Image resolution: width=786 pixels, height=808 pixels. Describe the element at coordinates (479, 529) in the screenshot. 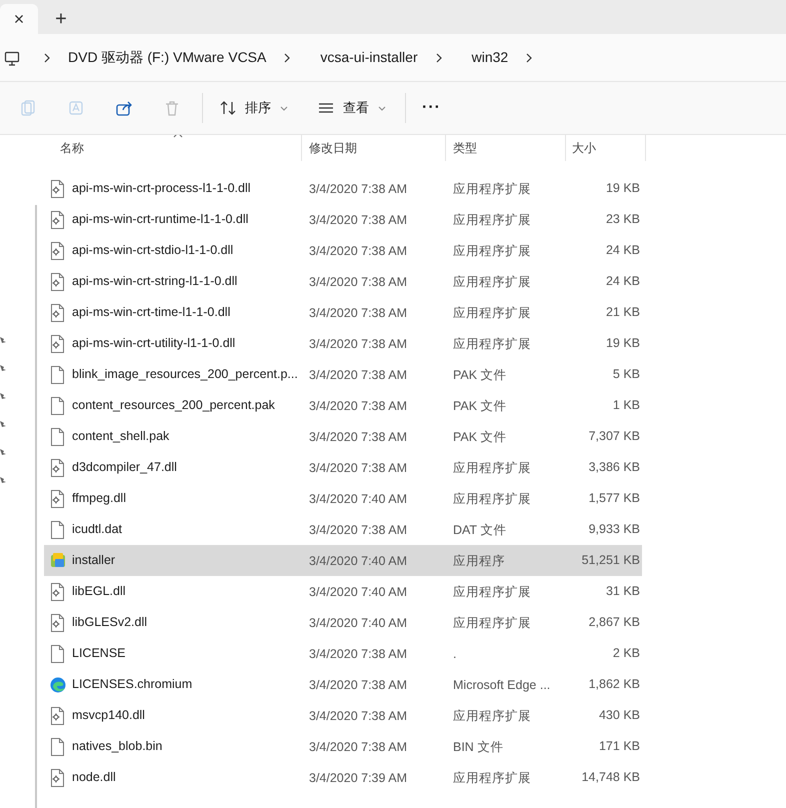

I see `type-text: DAT 文件` at that location.